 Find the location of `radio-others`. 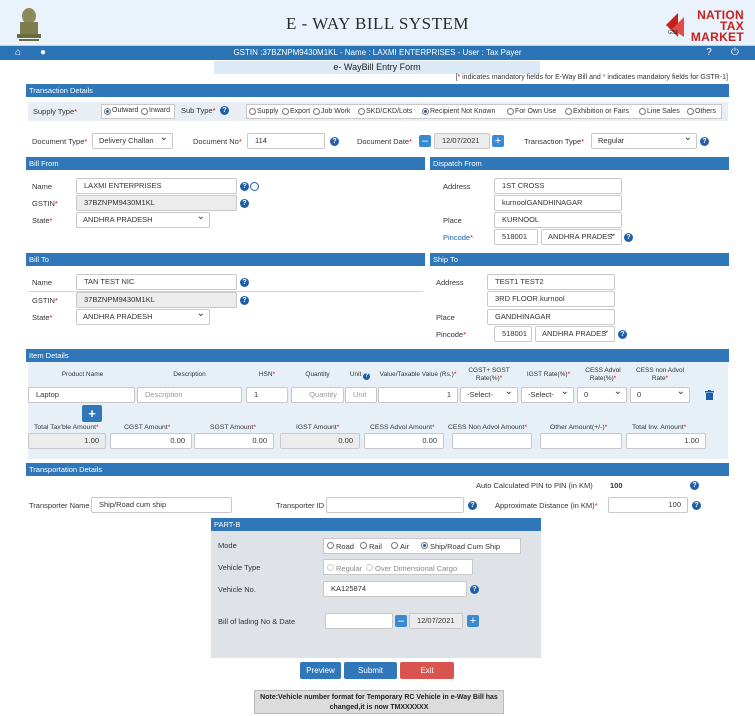

radio-others is located at coordinates (690, 111).